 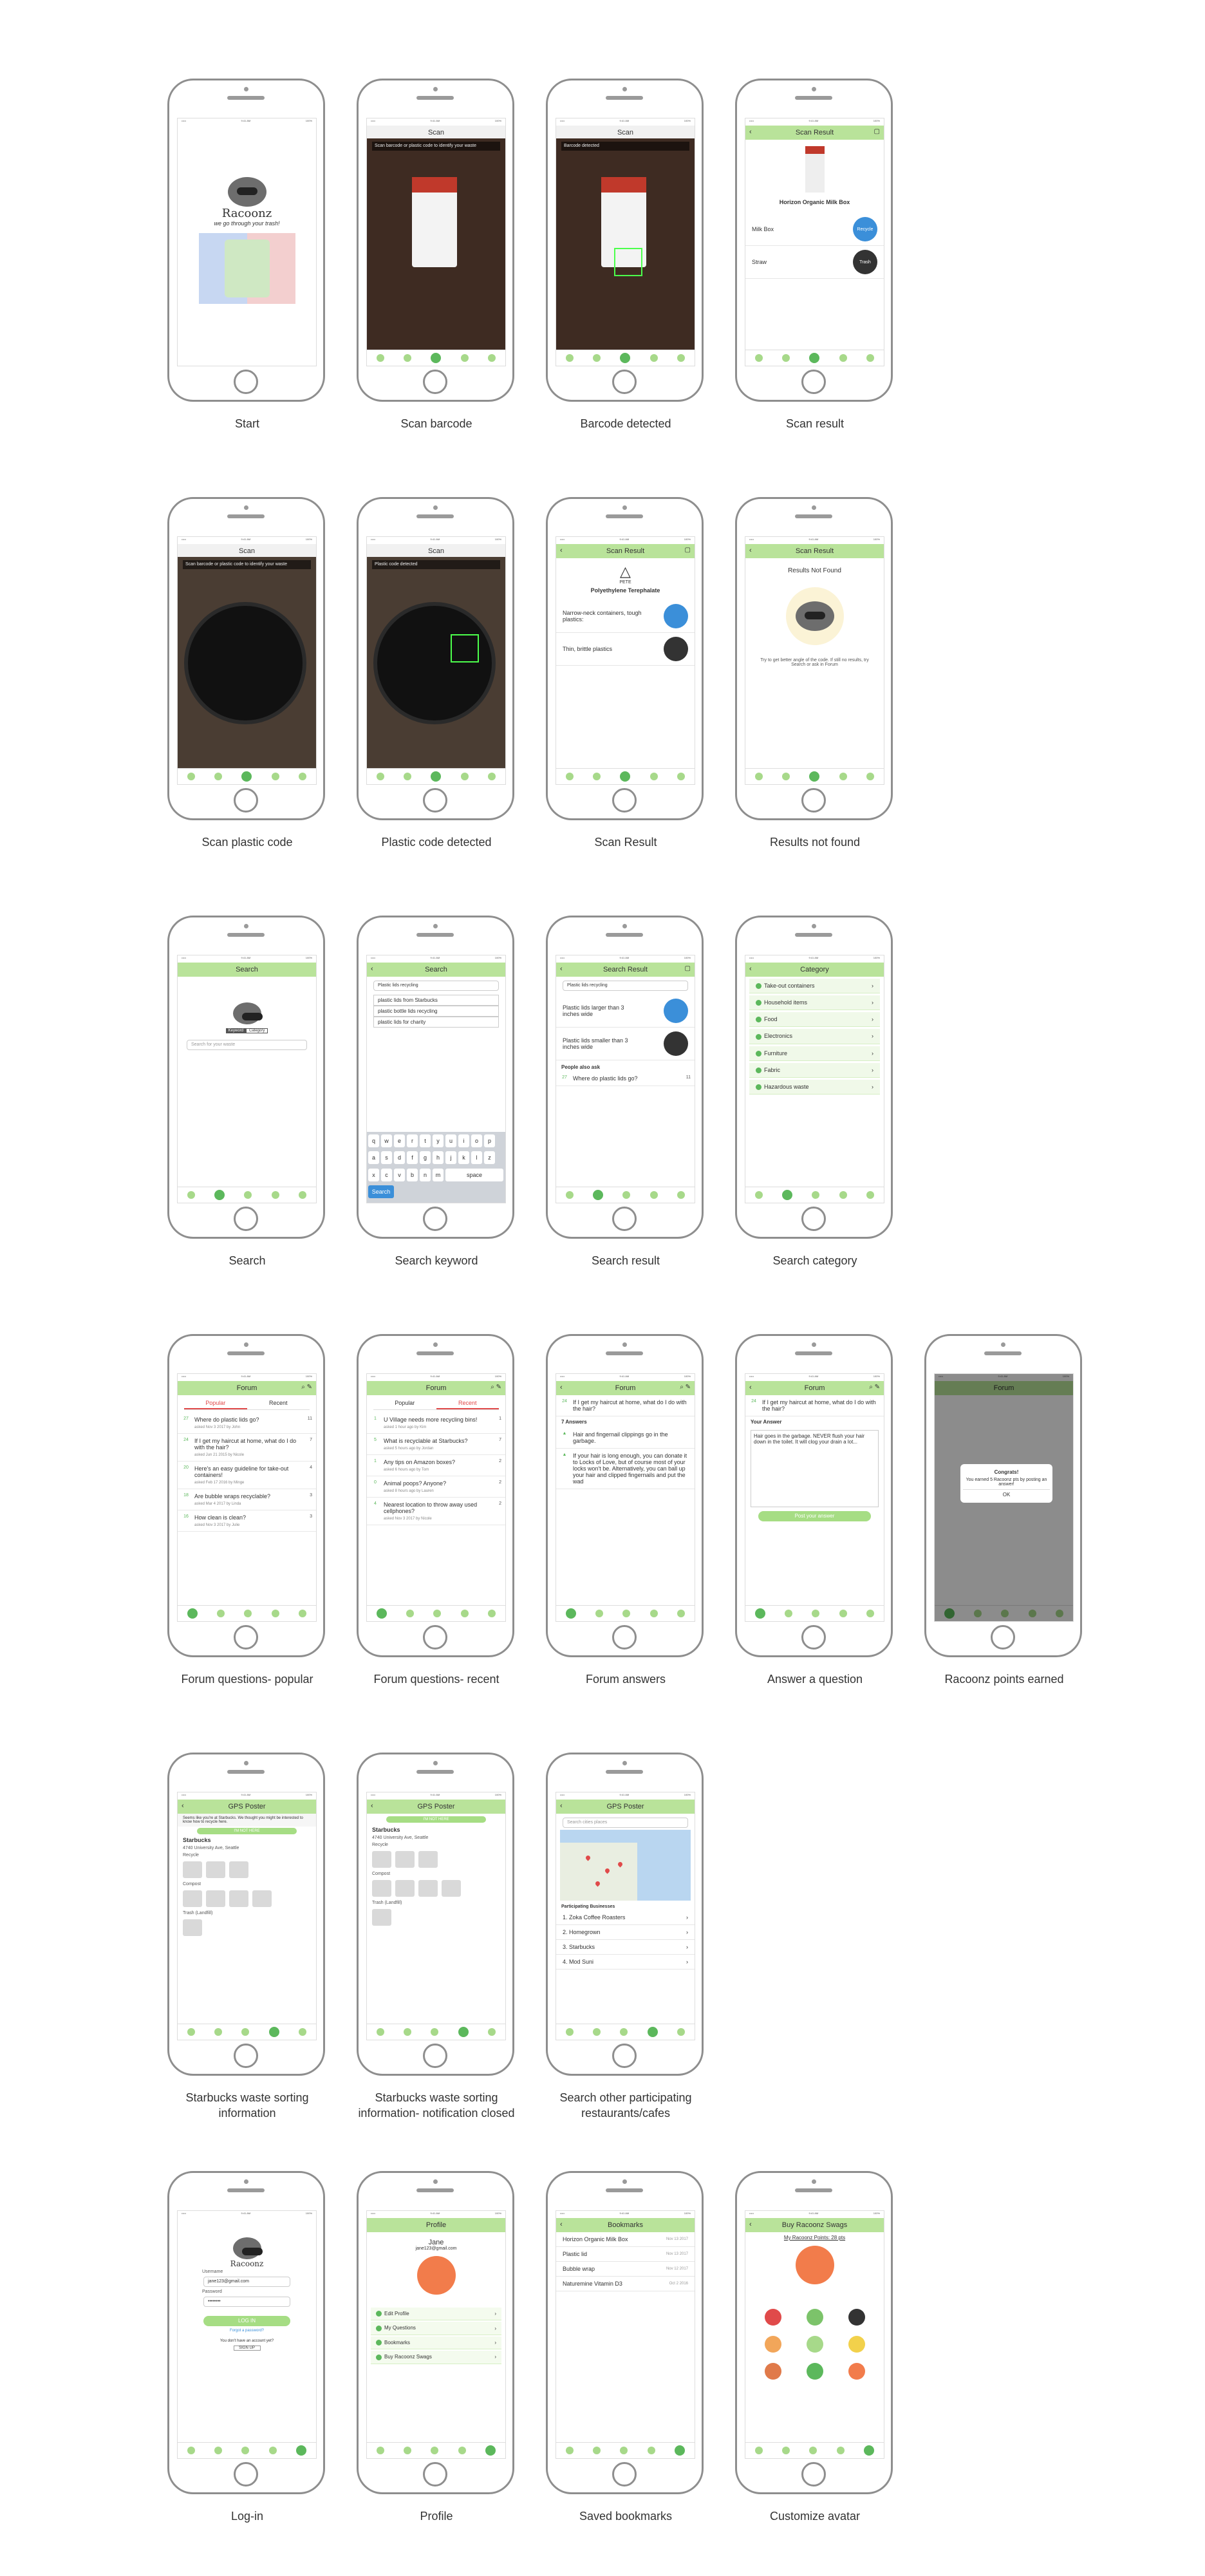 I want to click on business-item: 1. Zoka Coffee Roasters ›, so click(x=626, y=1917).